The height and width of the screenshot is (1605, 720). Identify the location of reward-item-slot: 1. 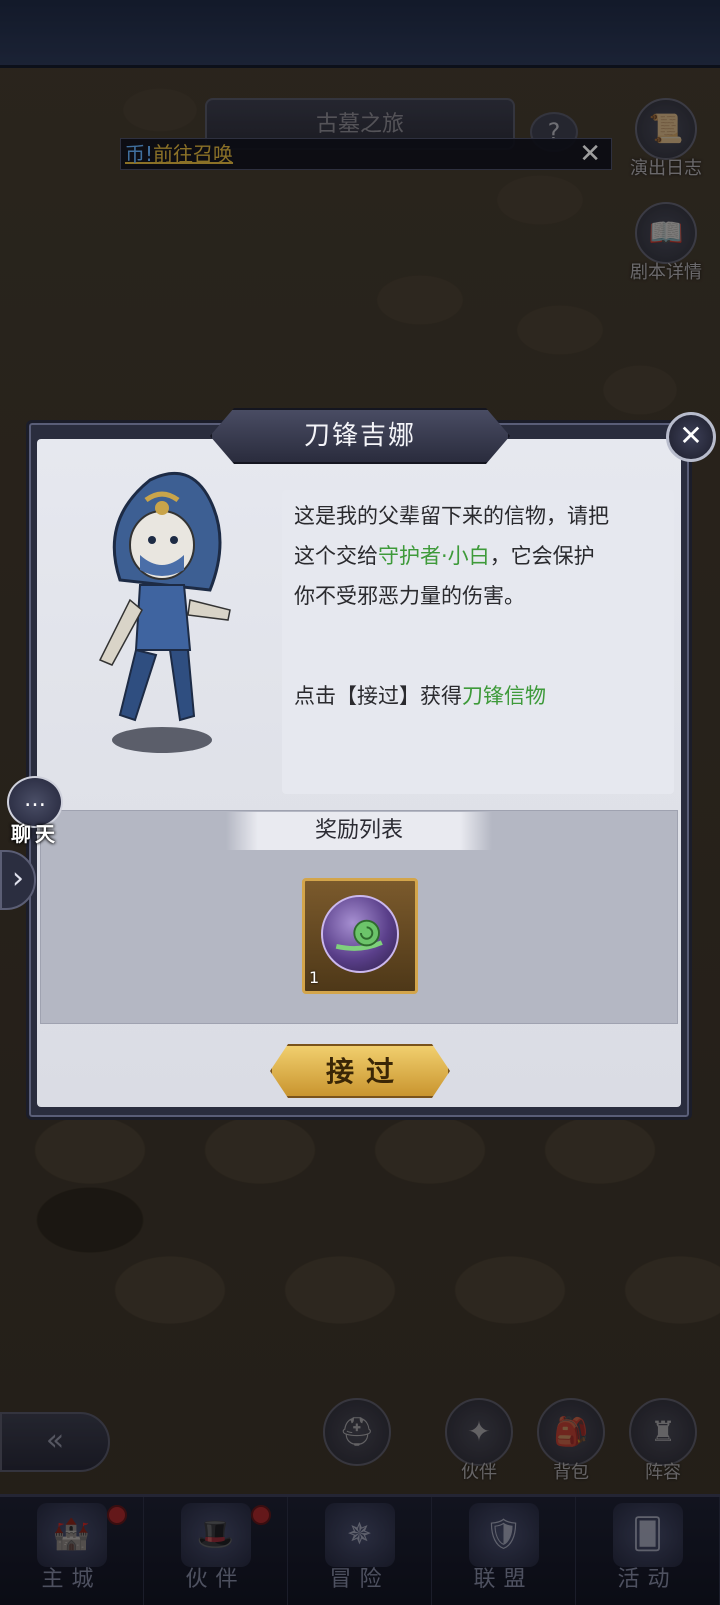
(360, 936).